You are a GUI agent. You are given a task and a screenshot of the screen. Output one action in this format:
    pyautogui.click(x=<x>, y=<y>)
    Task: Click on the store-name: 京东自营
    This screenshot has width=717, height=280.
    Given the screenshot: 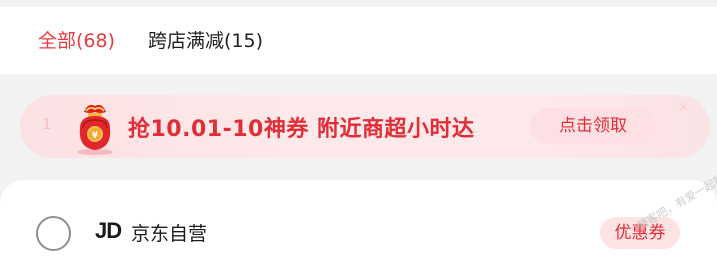 What is the action you would take?
    pyautogui.click(x=169, y=232)
    